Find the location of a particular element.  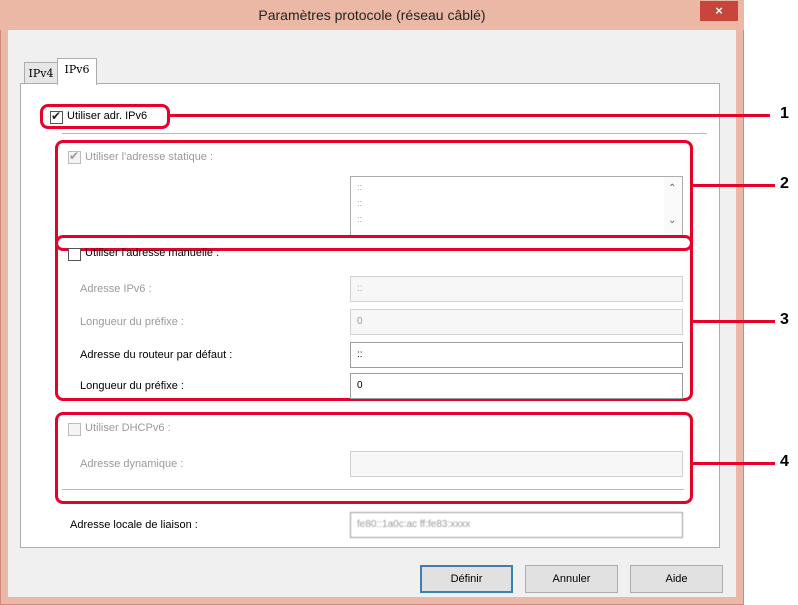

tab-ipv6: IPv6 is located at coordinates (77, 71).